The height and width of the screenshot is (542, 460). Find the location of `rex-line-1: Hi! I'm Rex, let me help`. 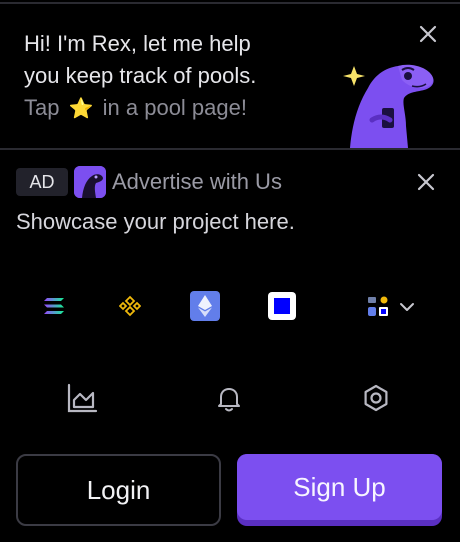

rex-line-1: Hi! I'm Rex, let me help is located at coordinates (137, 43).